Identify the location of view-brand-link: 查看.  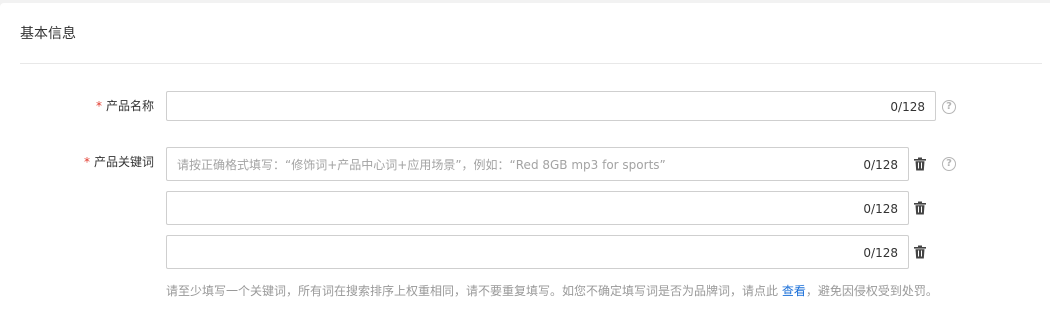
(794, 291).